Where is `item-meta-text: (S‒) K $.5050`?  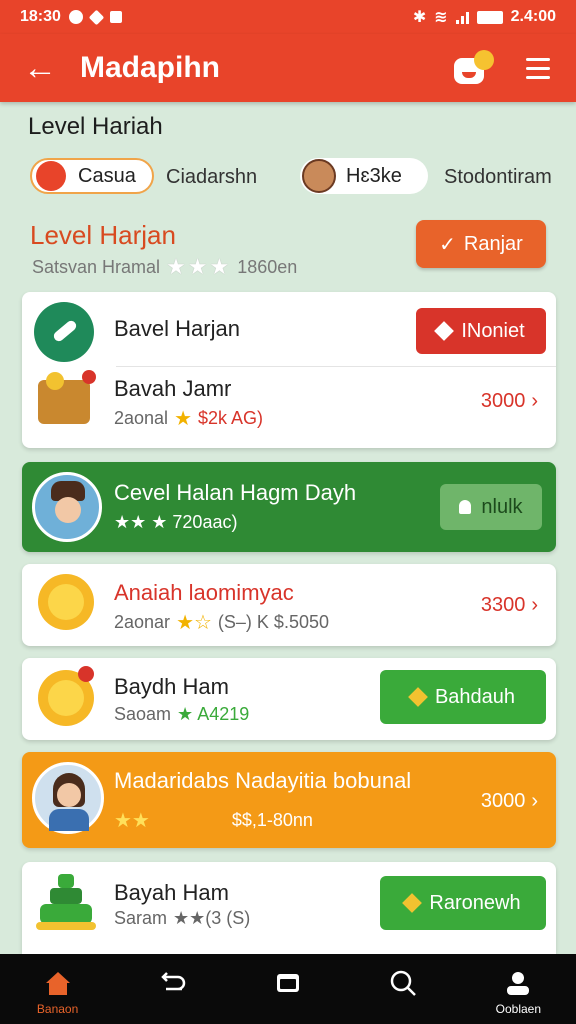 item-meta-text: (S‒) K $.5050 is located at coordinates (273, 622).